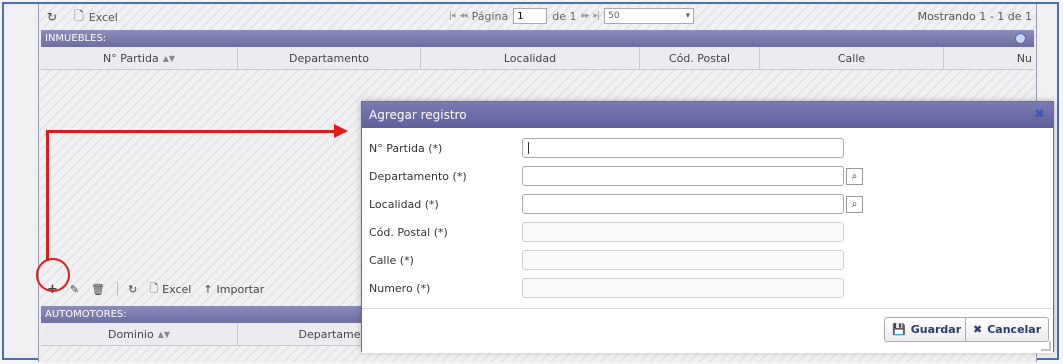 The height and width of the screenshot is (364, 1063). Describe the element at coordinates (240, 289) in the screenshot. I see `import-label: Importar` at that location.